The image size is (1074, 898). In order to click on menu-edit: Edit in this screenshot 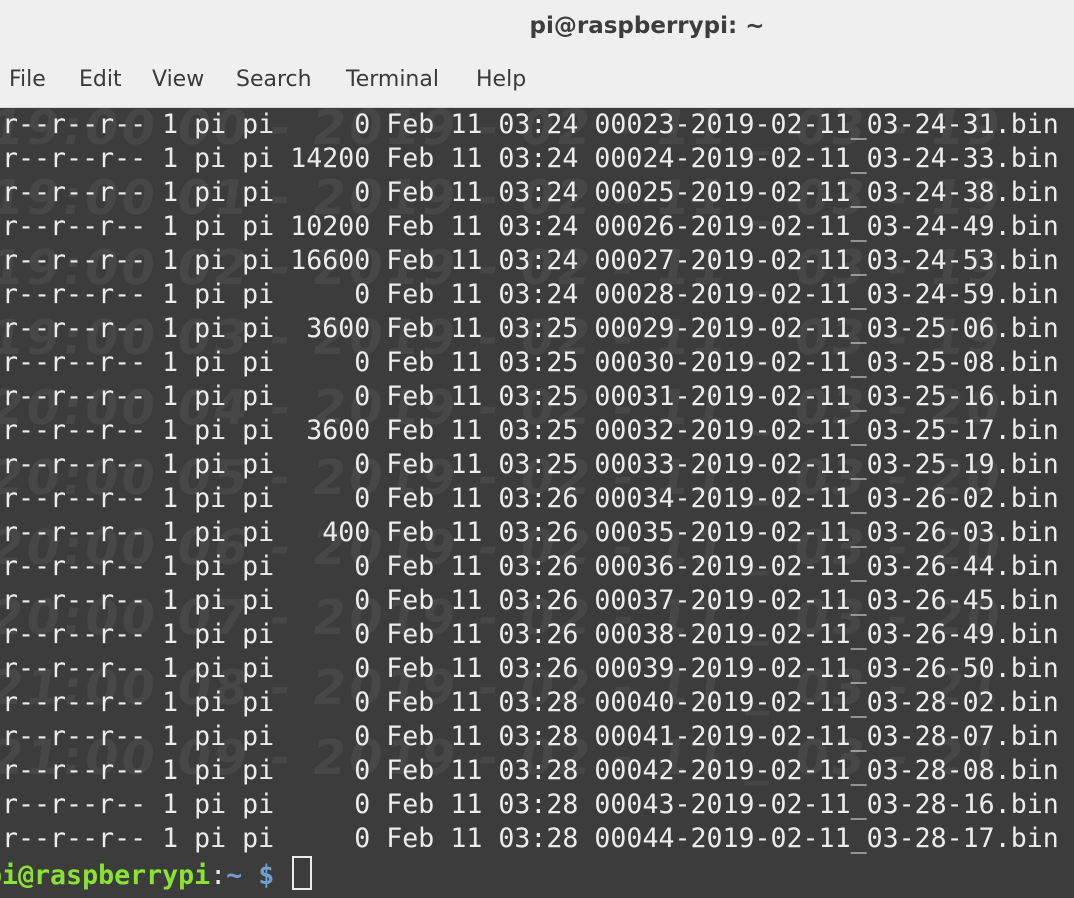, I will do `click(100, 80)`.